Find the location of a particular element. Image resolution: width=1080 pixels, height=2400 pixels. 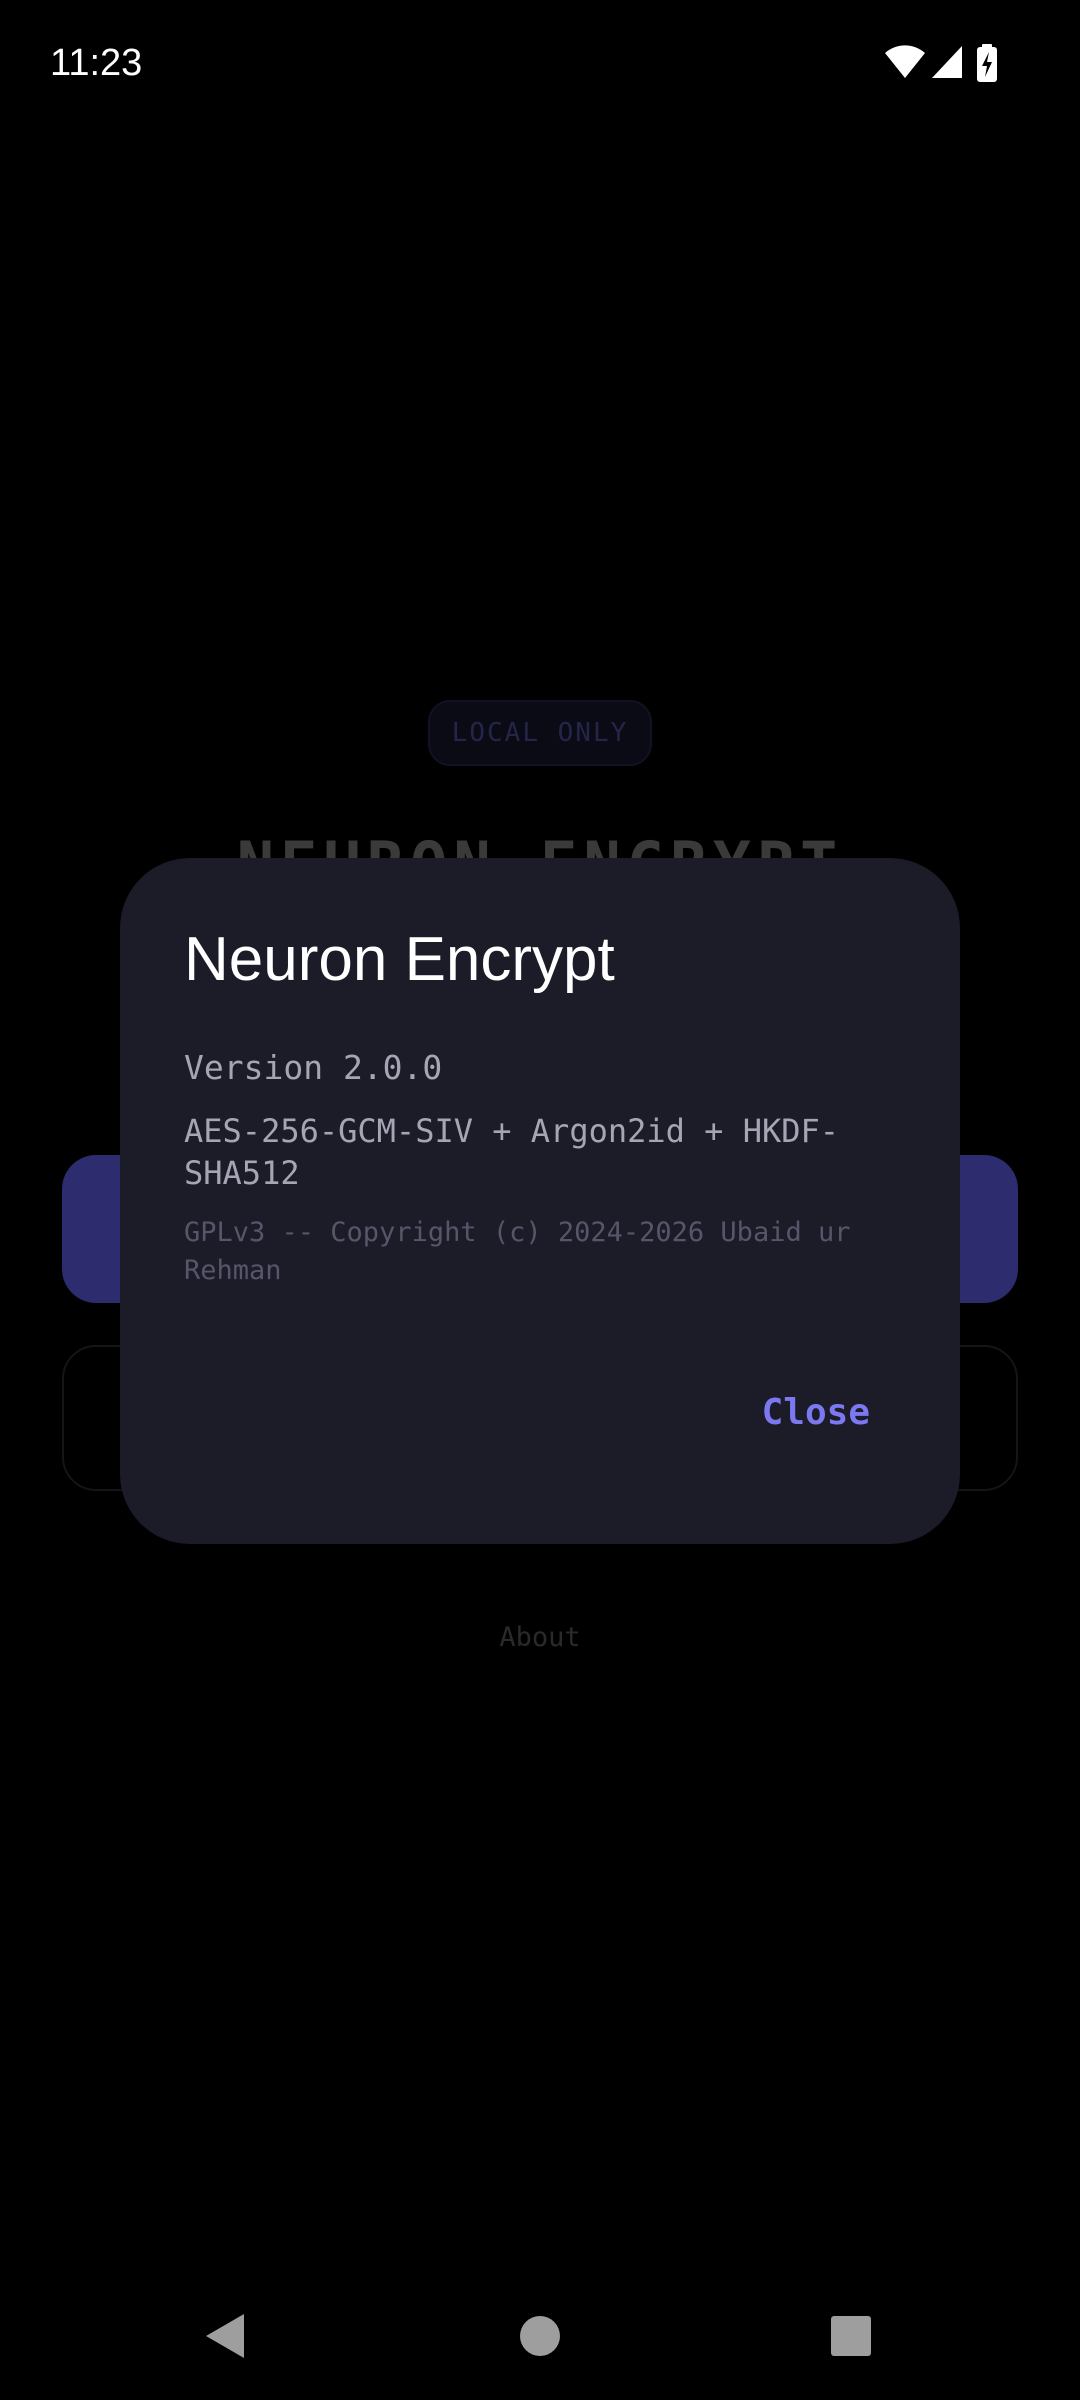

close-button: Close is located at coordinates (816, 1412).